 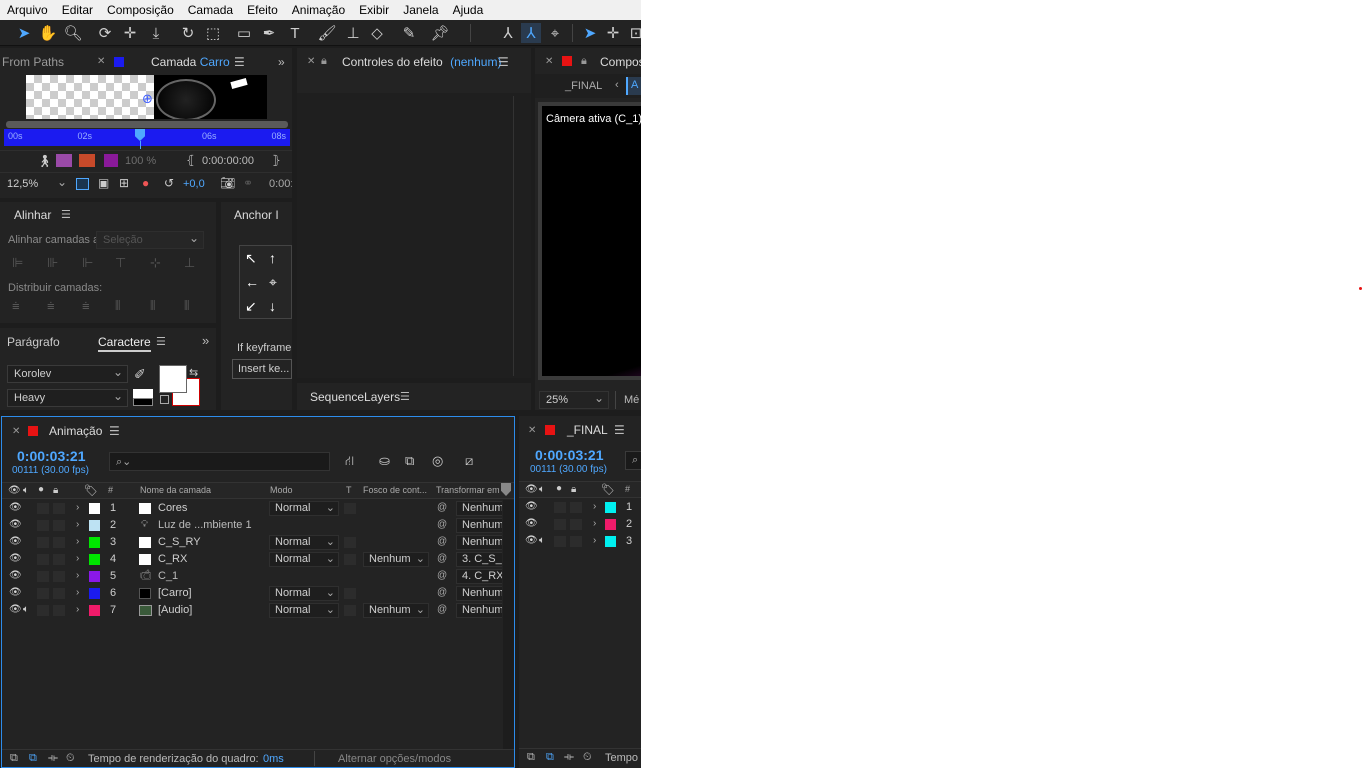 What do you see at coordinates (51, 456) in the screenshot?
I see `current-timecode: 0:00:03:21` at bounding box center [51, 456].